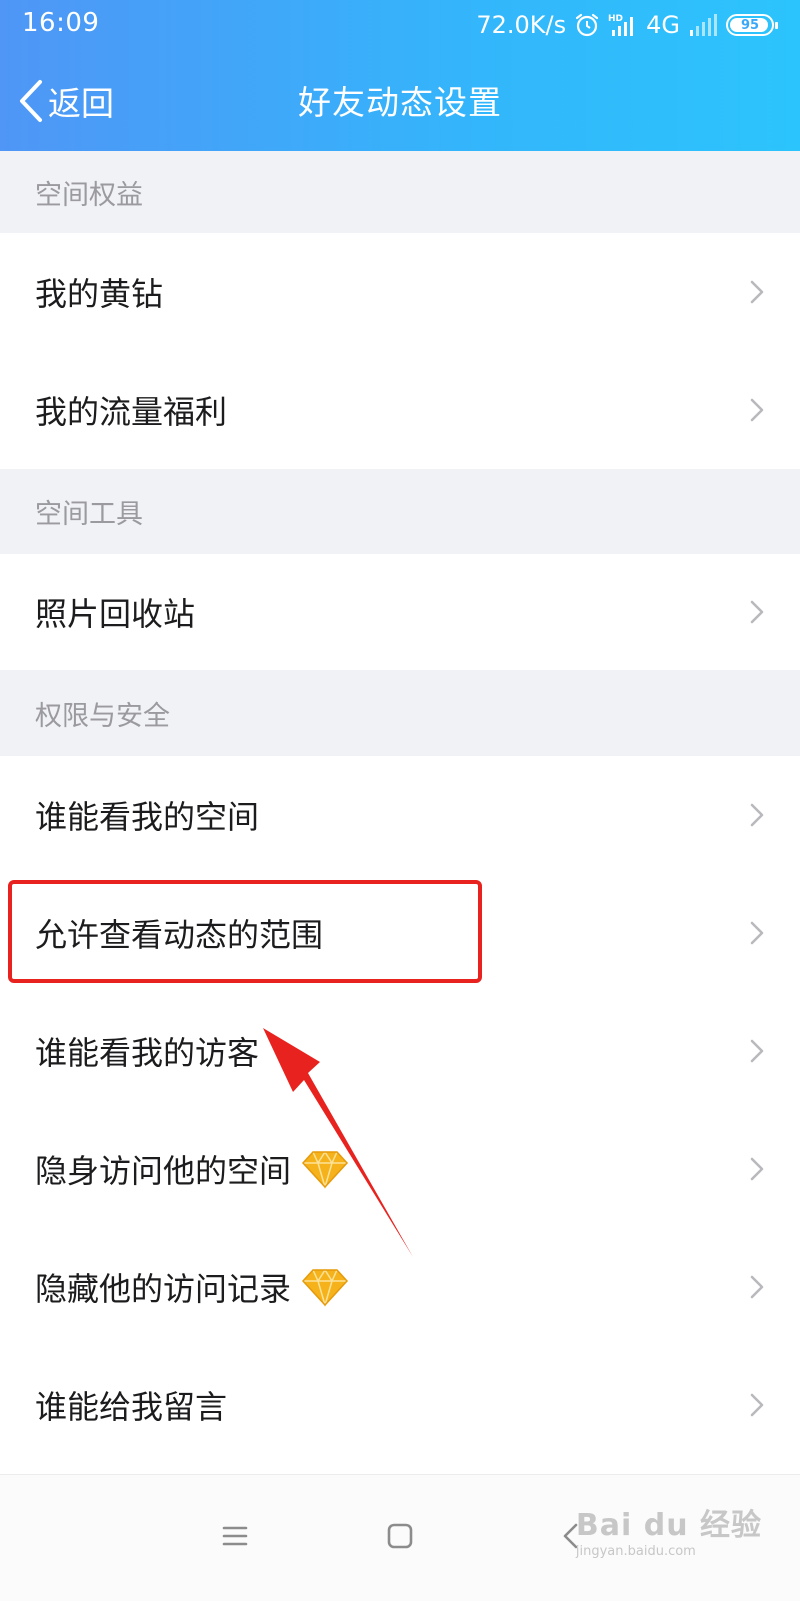  What do you see at coordinates (703, 25) in the screenshot?
I see `cell-signal-icon` at bounding box center [703, 25].